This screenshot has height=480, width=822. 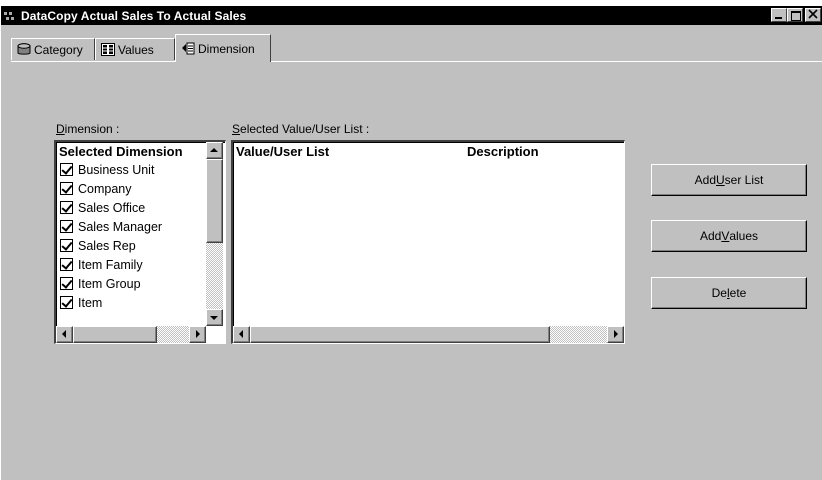 What do you see at coordinates (121, 151) in the screenshot?
I see `dimension-list-header: Selected Dimension` at bounding box center [121, 151].